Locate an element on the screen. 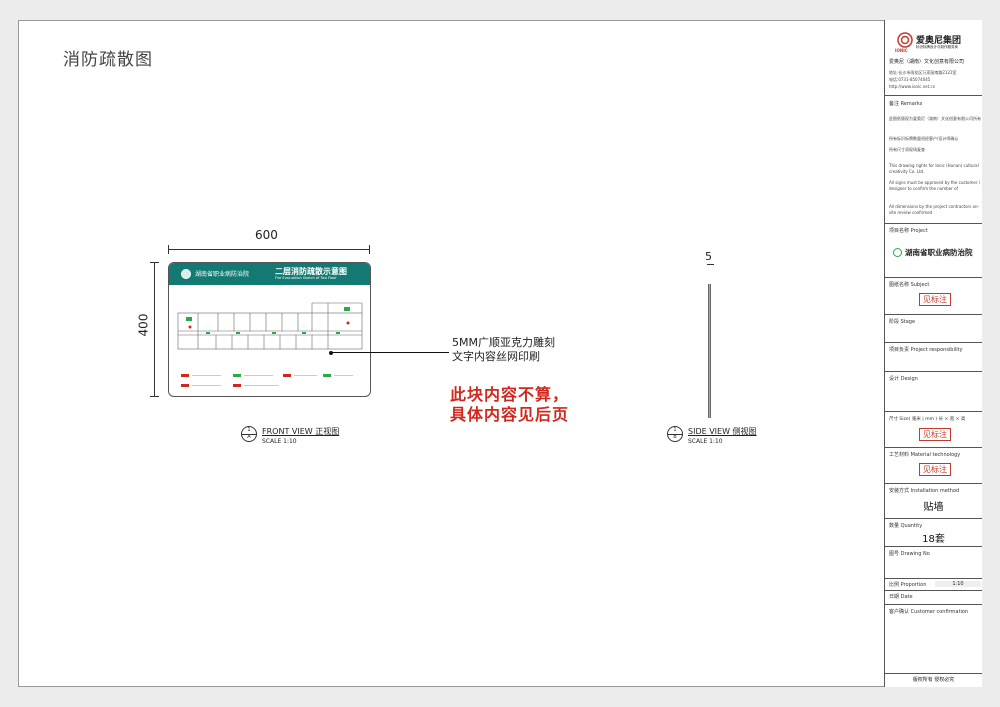 The width and height of the screenshot is (1000, 707). side-view-marker: 1 B is located at coordinates (675, 434).